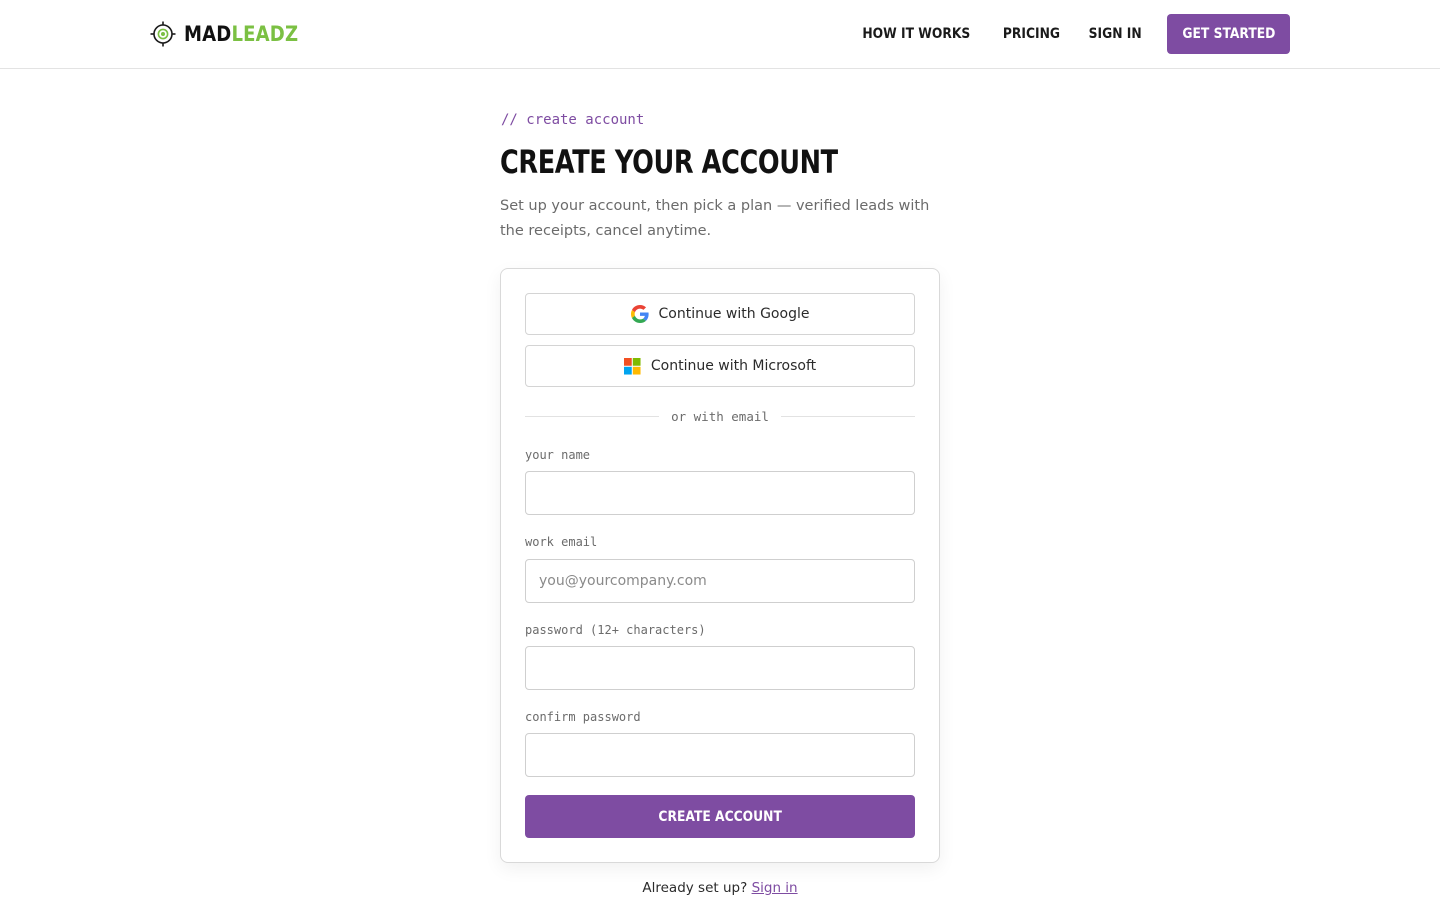 The image size is (1440, 900). Describe the element at coordinates (733, 366) in the screenshot. I see `microsoft-button-label: Continue with Microsoft` at that location.